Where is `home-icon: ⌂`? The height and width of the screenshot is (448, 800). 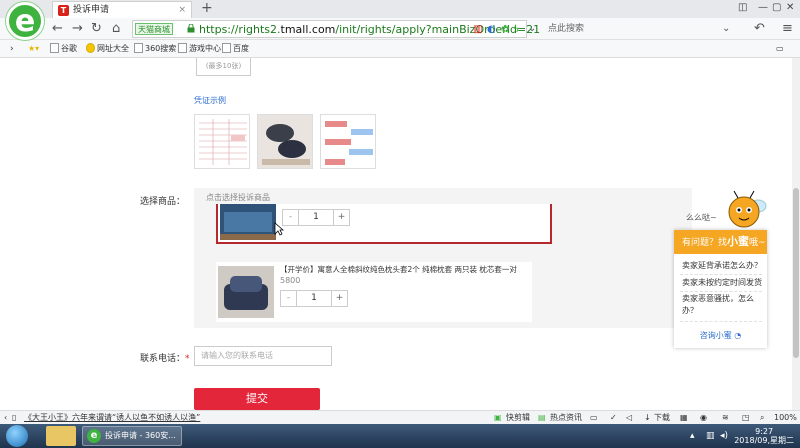
home-icon: ⌂ is located at coordinates (116, 28).